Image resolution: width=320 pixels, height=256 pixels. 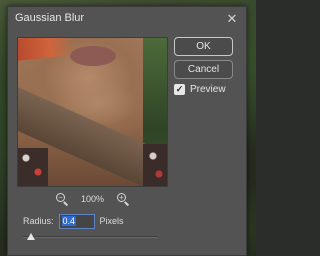 I want to click on preview-checkbox: ✓, so click(x=179, y=89).